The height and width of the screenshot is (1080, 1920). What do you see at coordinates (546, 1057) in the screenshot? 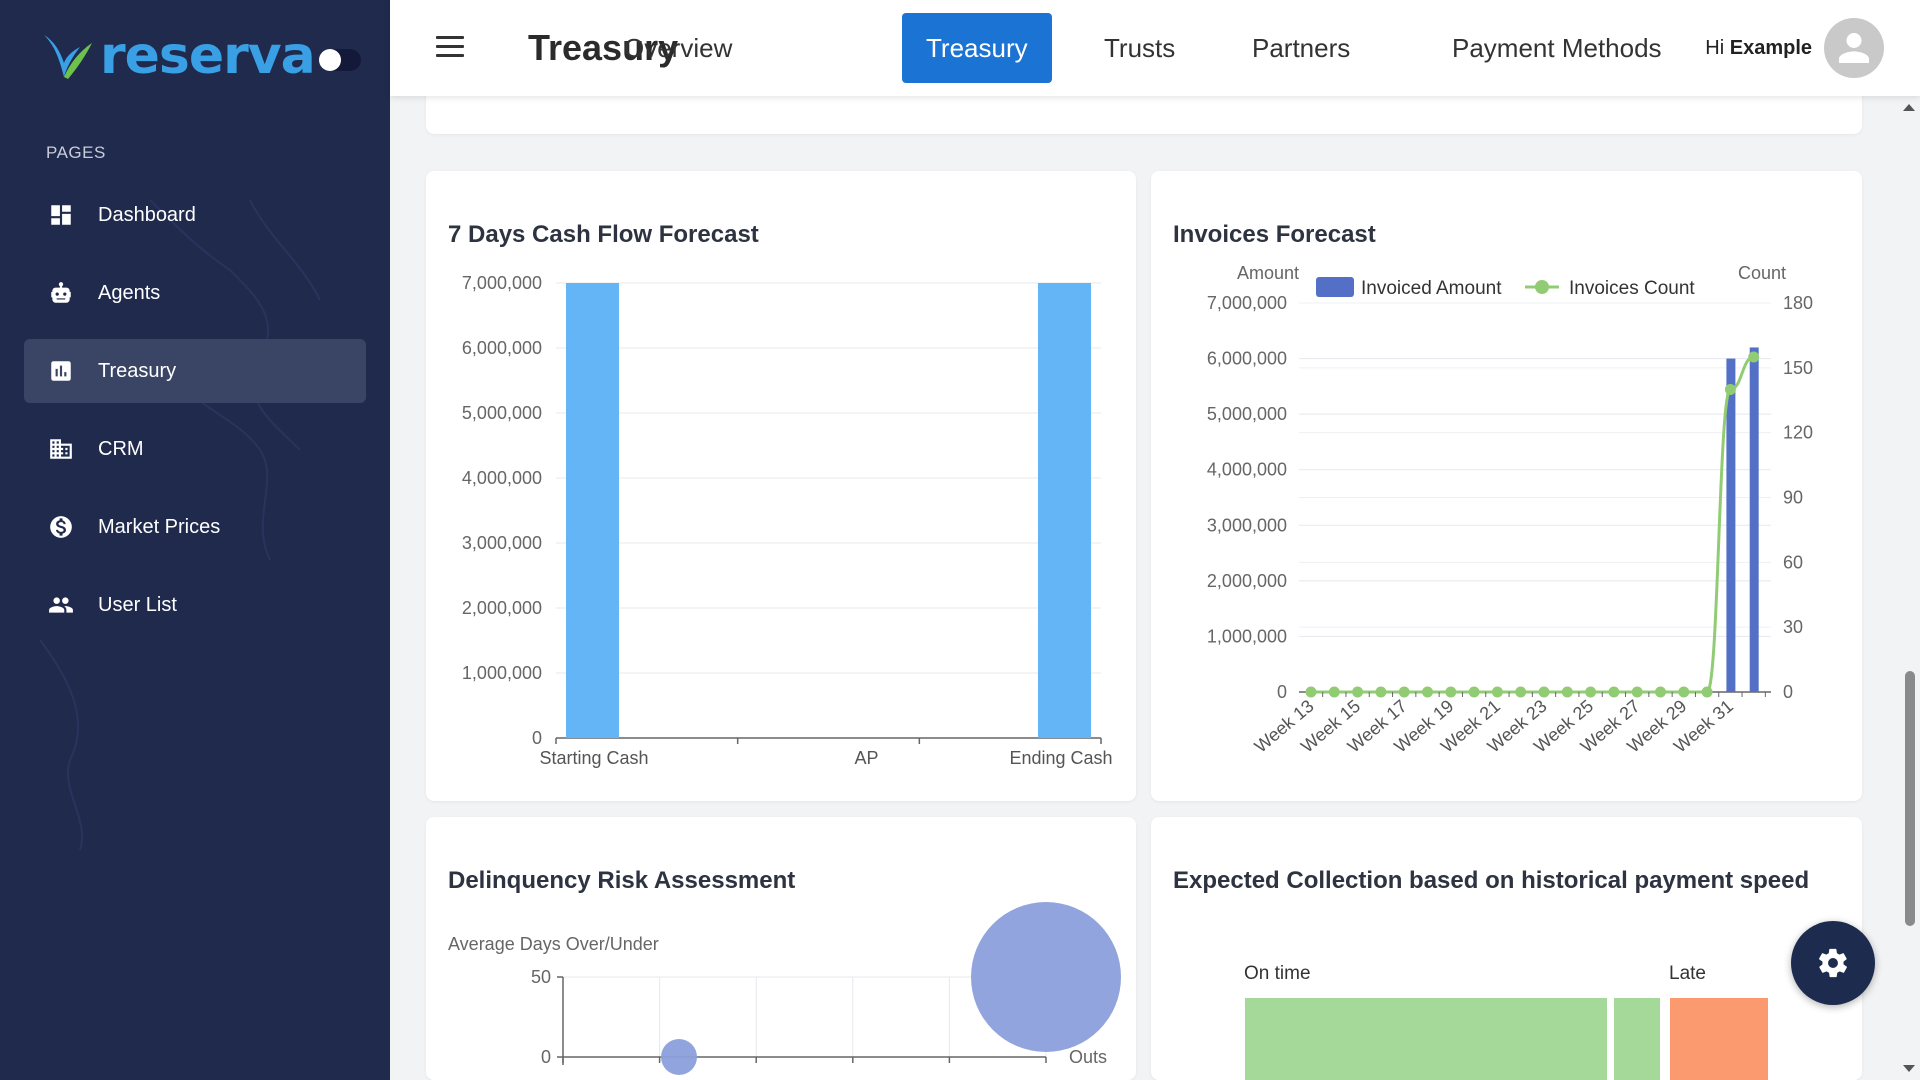
I see `y-tick-label: 0` at bounding box center [546, 1057].